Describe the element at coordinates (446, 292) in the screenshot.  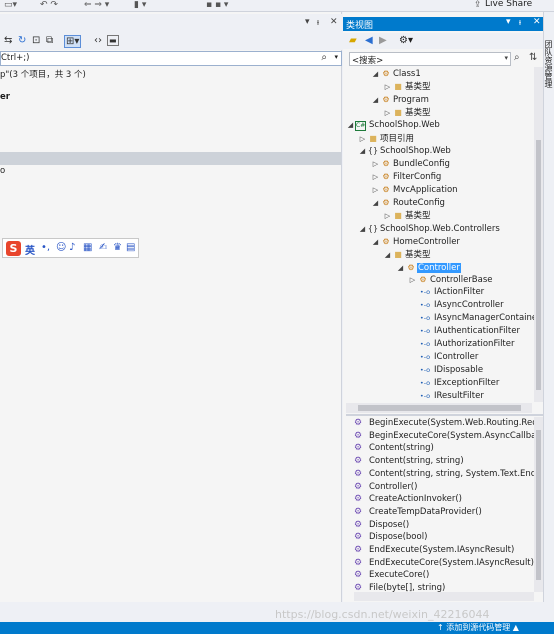
I see `tree-node: •-o IActionFilter` at that location.